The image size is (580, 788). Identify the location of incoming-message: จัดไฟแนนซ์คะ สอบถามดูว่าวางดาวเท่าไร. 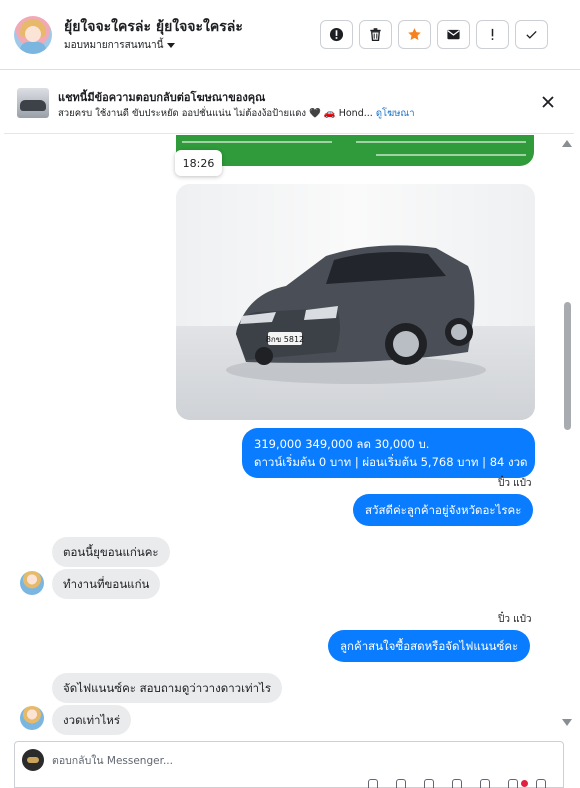
(167, 688).